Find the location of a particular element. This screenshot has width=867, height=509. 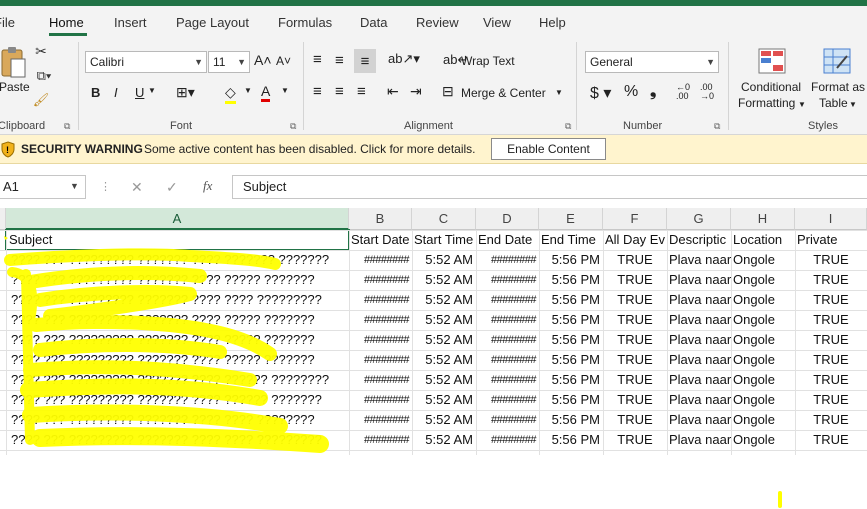

borders-icon: ⊞▾ is located at coordinates (185, 92).